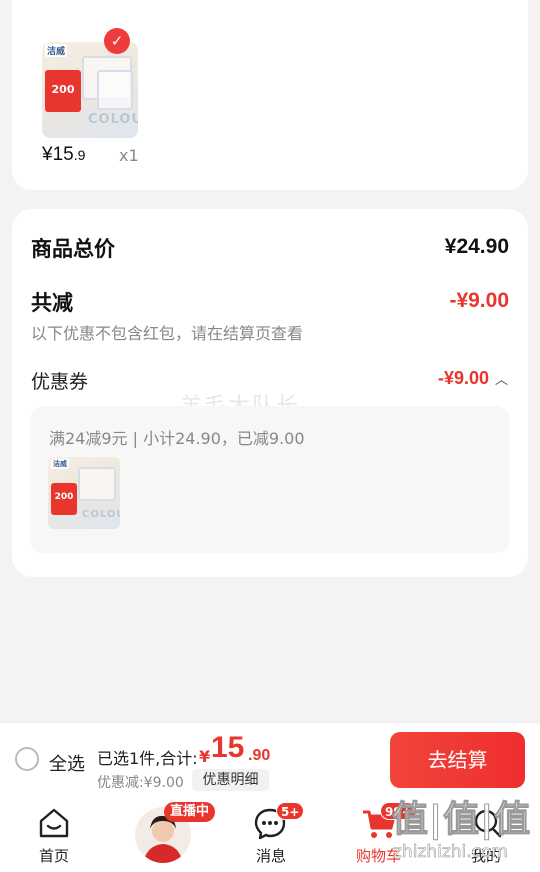 This screenshot has width=540, height=872. I want to click on total-amount-dec: .90, so click(259, 755).